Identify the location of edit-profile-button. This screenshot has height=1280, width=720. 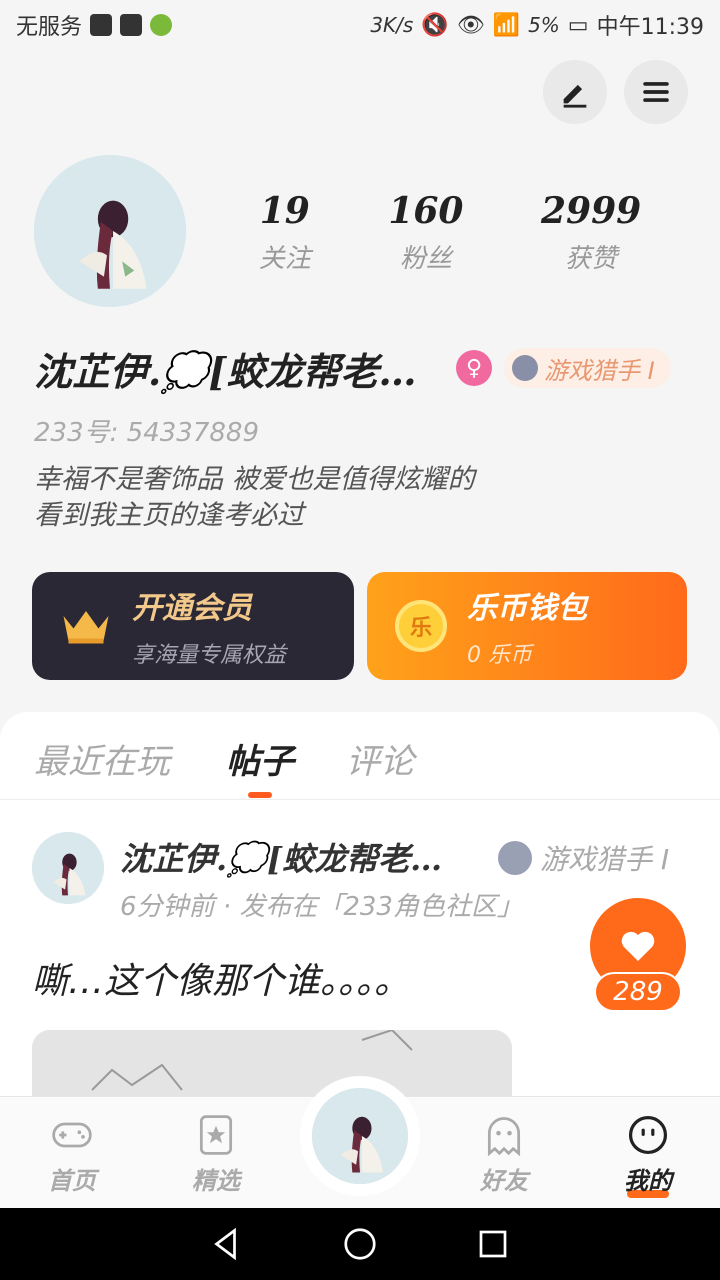
(575, 92).